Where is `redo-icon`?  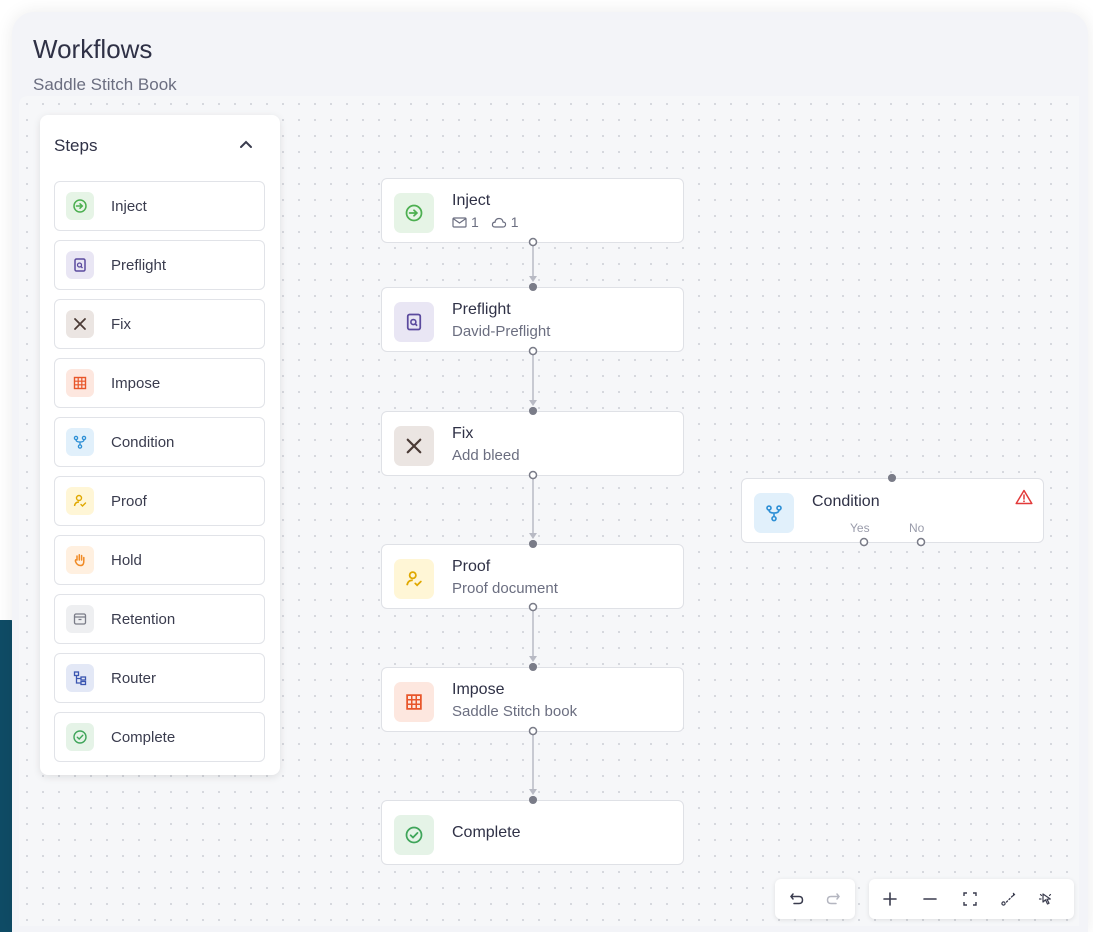
redo-icon is located at coordinates (833, 899).